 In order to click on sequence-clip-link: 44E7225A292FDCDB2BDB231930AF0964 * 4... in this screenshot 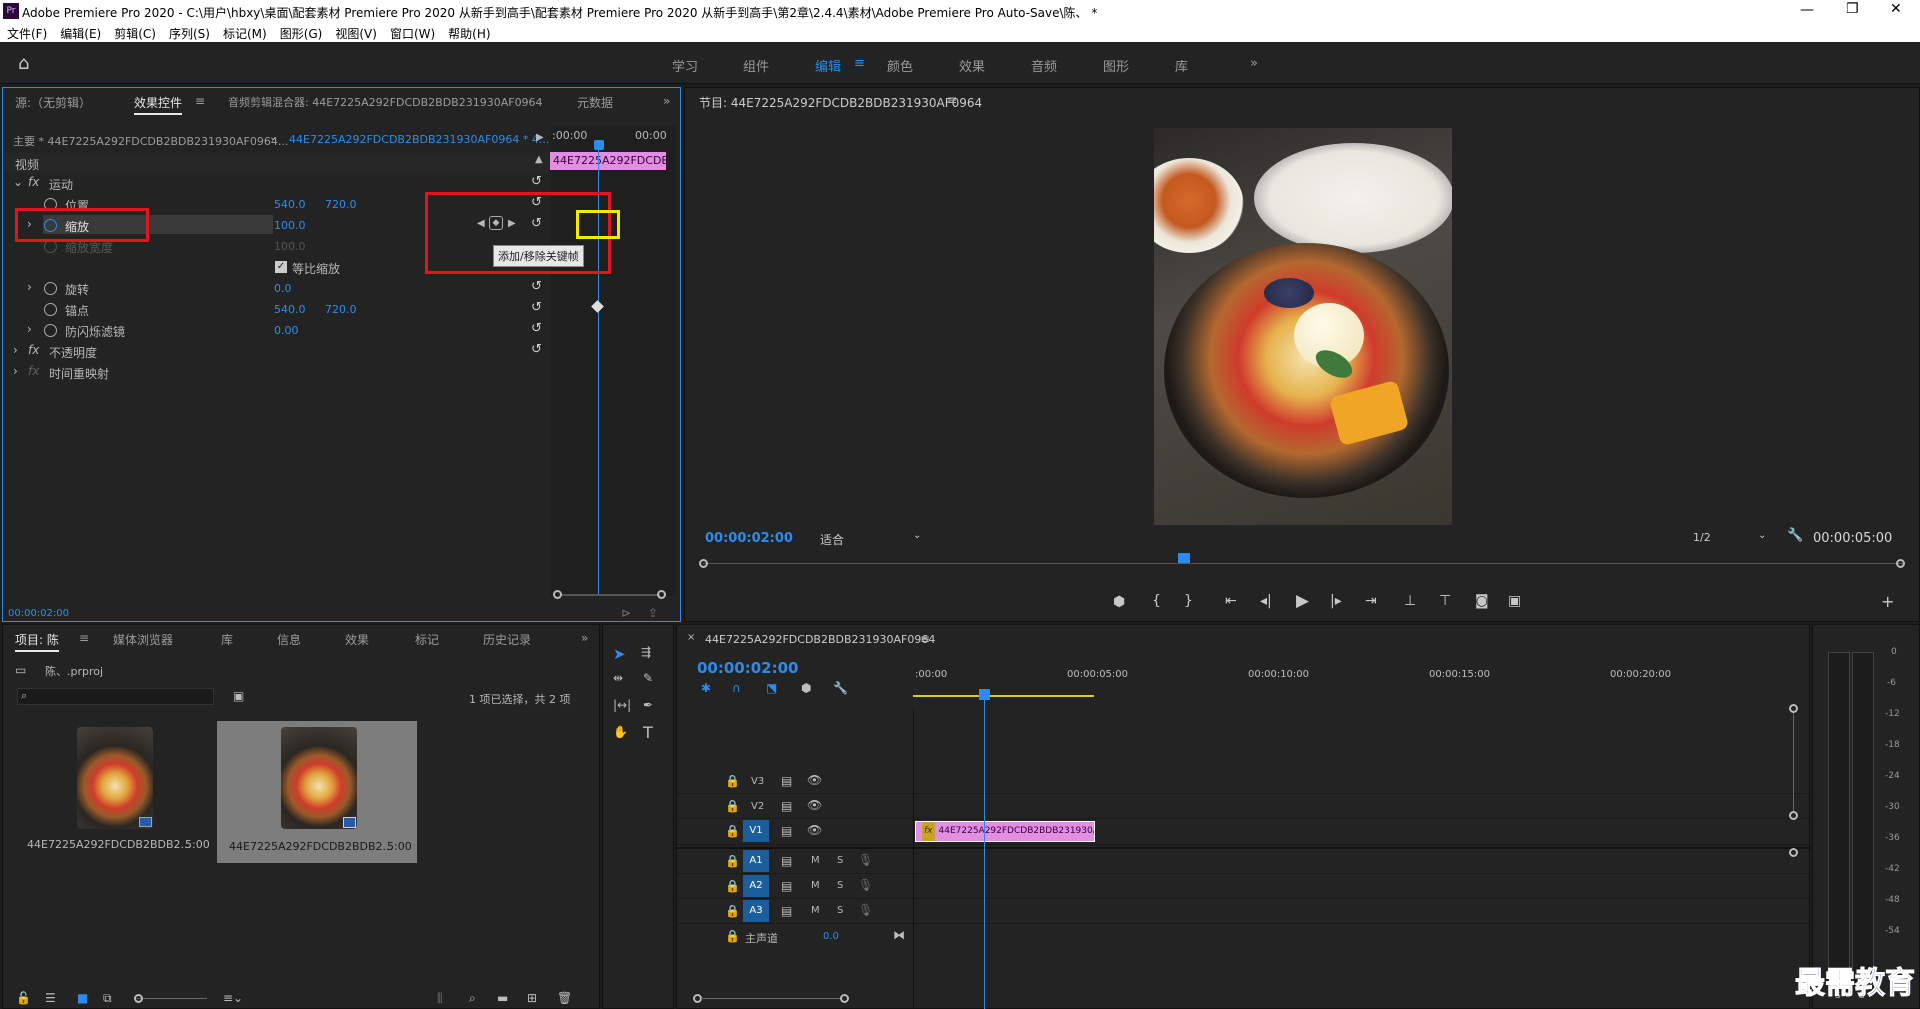, I will do `click(419, 139)`.